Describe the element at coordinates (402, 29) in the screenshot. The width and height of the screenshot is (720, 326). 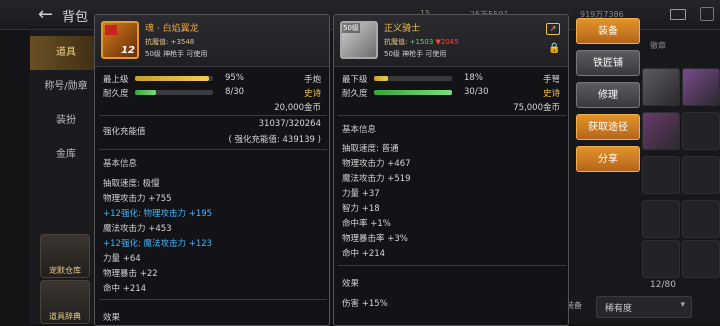
I see `item-name: 正义骑士` at that location.